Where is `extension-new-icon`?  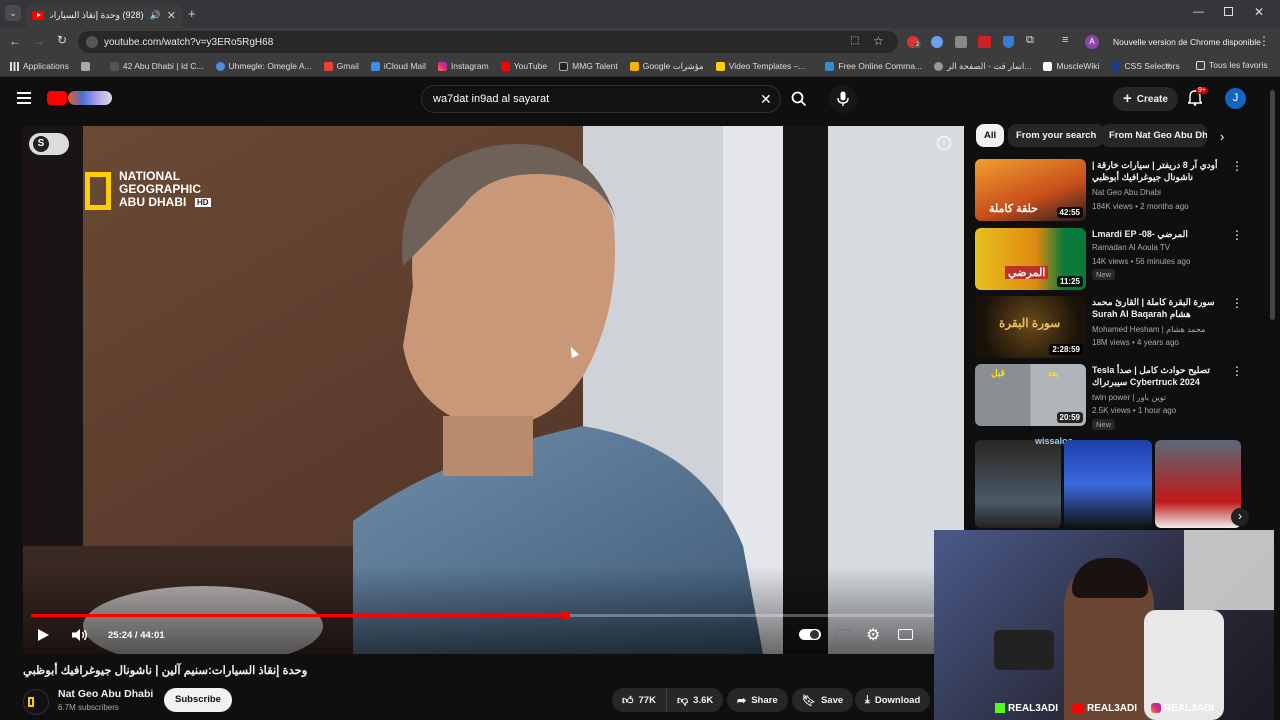 extension-new-icon is located at coordinates (984, 42).